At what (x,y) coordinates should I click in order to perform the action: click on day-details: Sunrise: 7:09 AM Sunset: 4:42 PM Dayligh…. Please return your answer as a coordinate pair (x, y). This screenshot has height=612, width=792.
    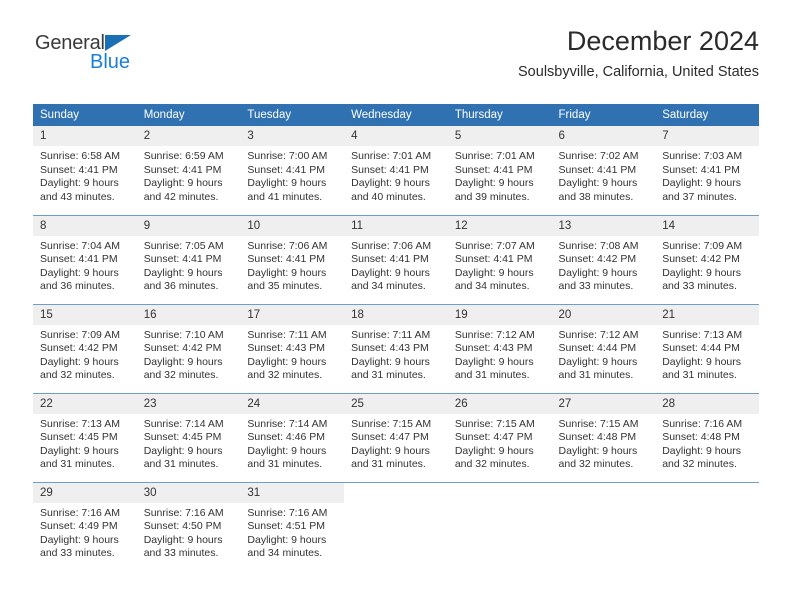
    Looking at the image, I should click on (707, 265).